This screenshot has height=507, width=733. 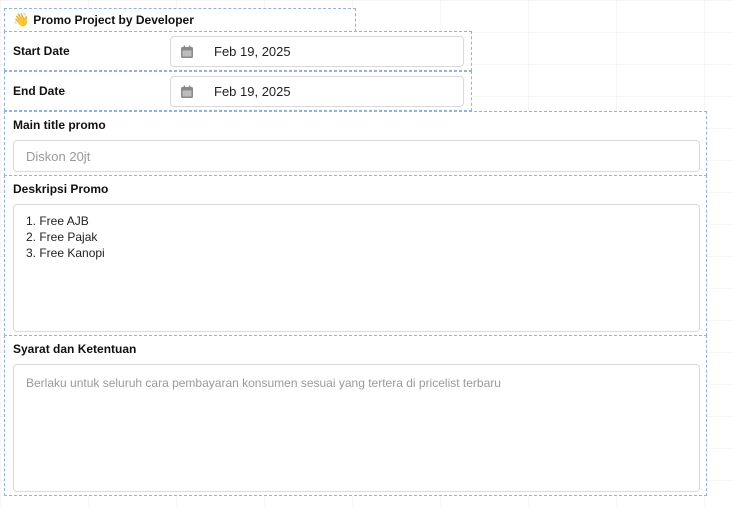 I want to click on promo-header: 👋 Promo Project by Developer, so click(x=180, y=20).